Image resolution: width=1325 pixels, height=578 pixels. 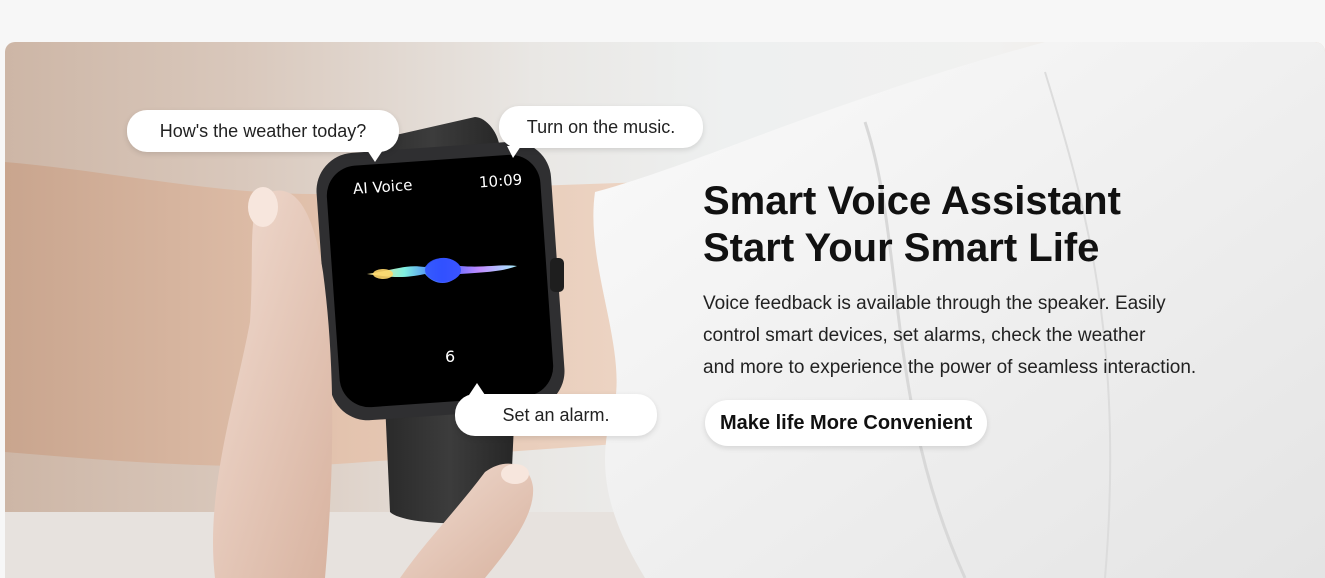 What do you see at coordinates (500, 181) in the screenshot?
I see `watch-time: 10:09` at bounding box center [500, 181].